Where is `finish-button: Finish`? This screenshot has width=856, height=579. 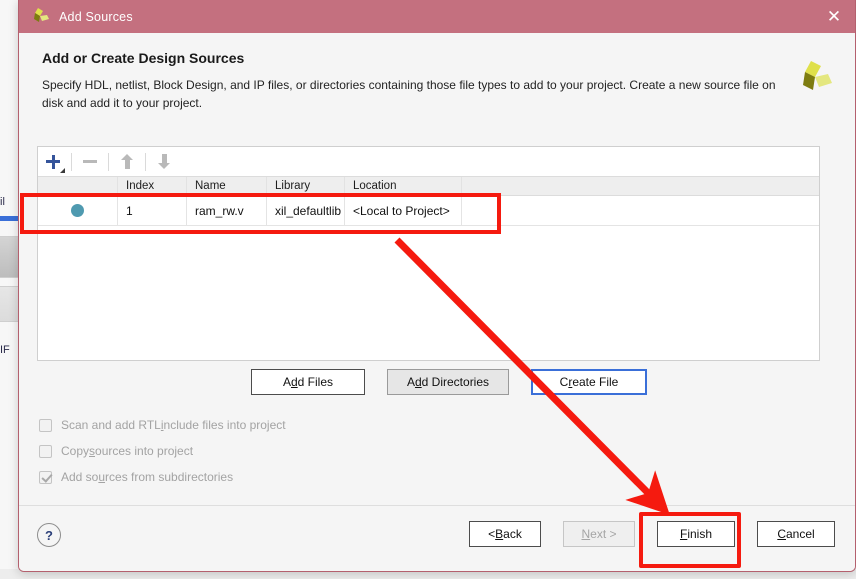
finish-button: Finish is located at coordinates (696, 534).